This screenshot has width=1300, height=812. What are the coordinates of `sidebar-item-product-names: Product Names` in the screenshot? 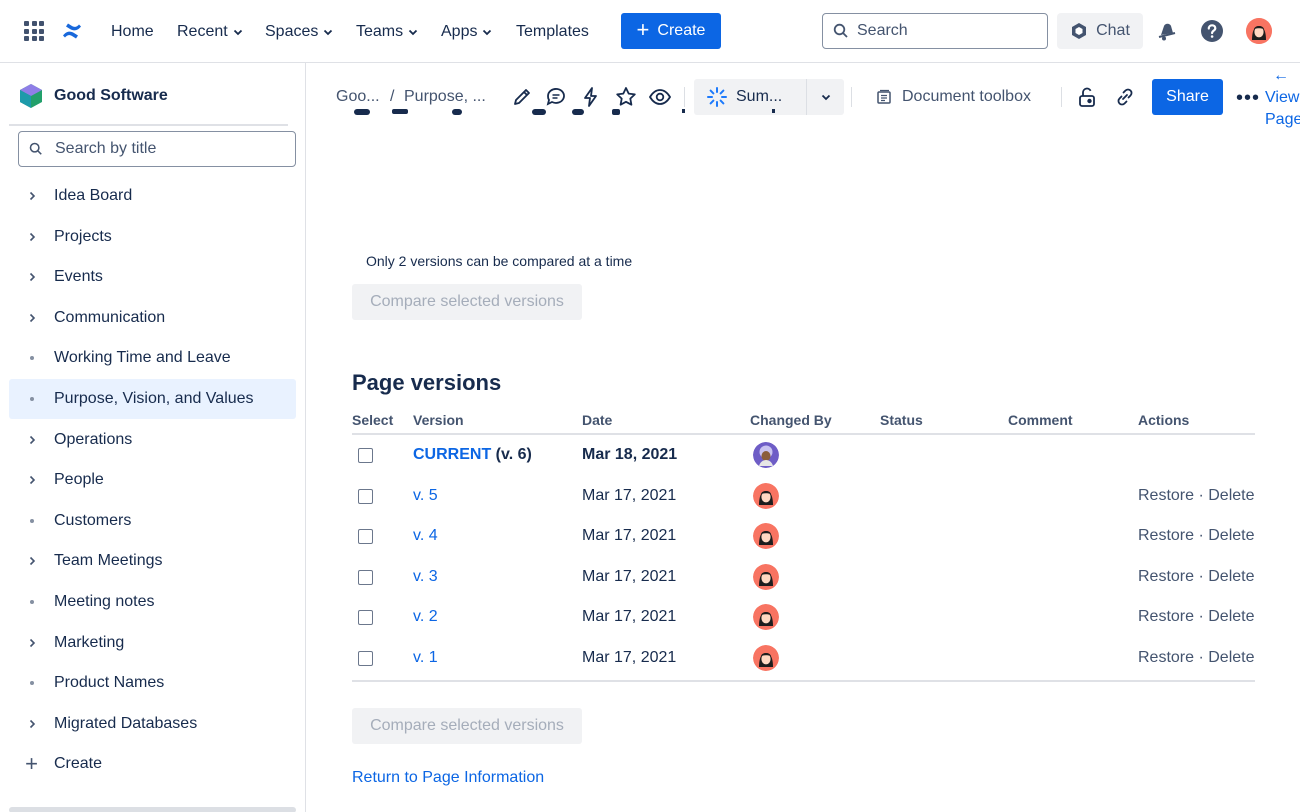 It's located at (152, 683).